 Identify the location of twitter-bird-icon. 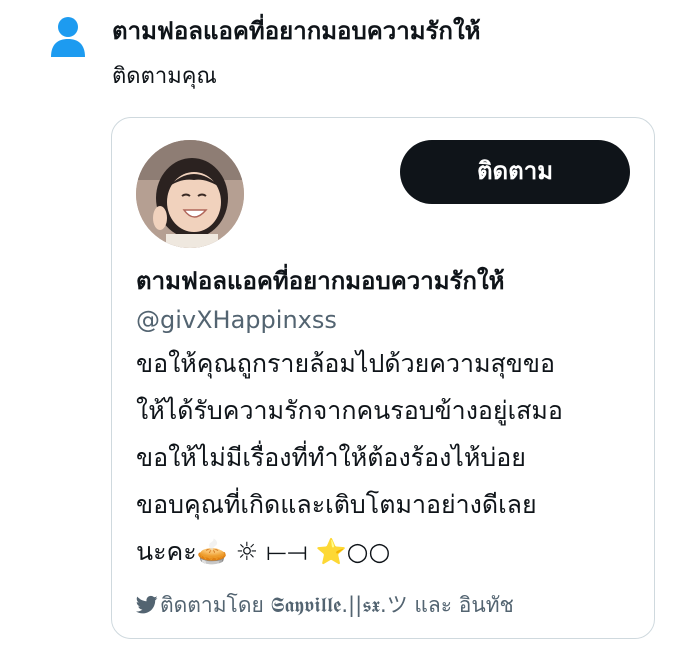
(147, 604).